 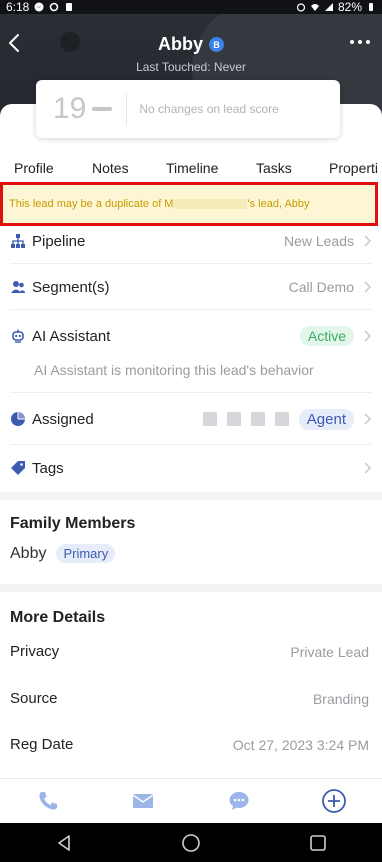 What do you see at coordinates (318, 843) in the screenshot?
I see `system-recents-icon` at bounding box center [318, 843].